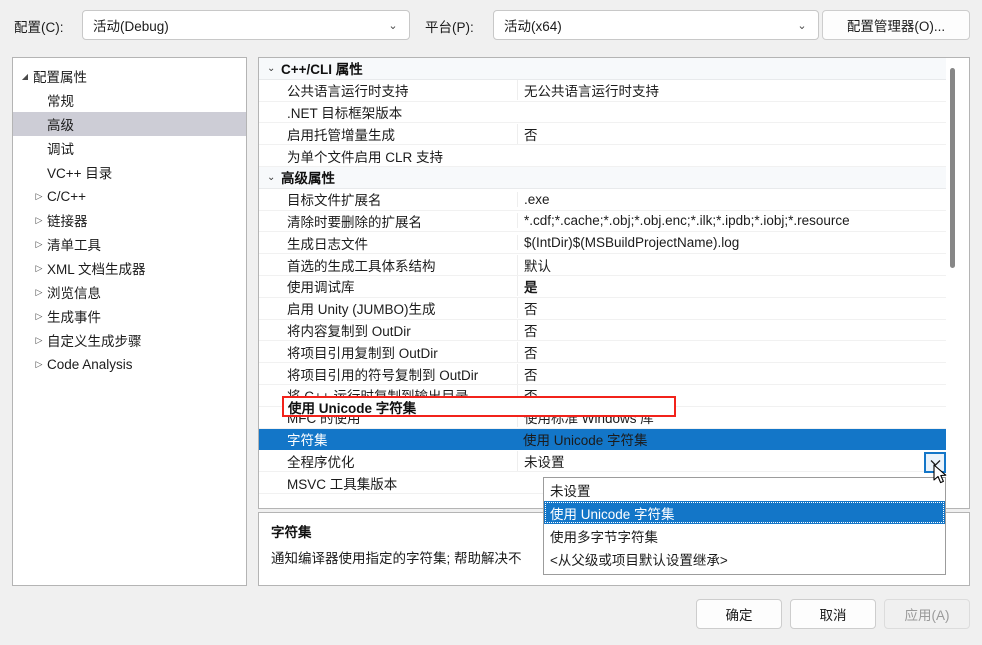 The height and width of the screenshot is (645, 982). I want to click on property-name: 生成日志文件, so click(327, 244).